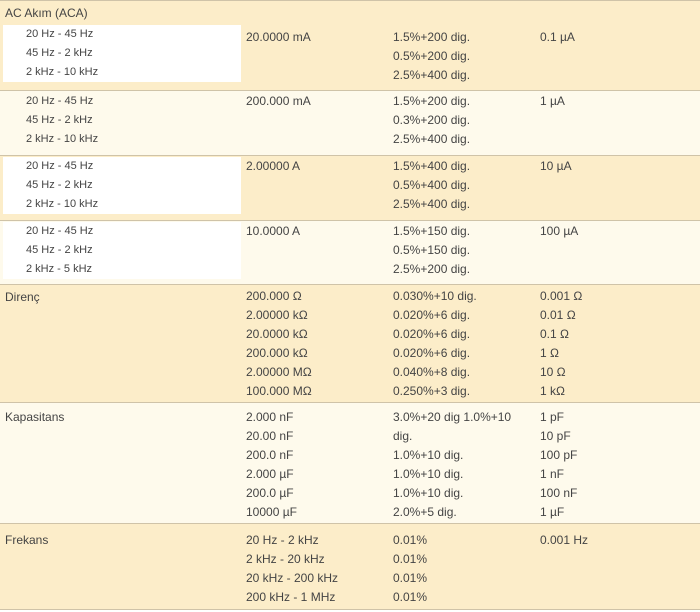 This screenshot has width=700, height=612. I want to click on range-cell: 10.0000 A, so click(316, 231).